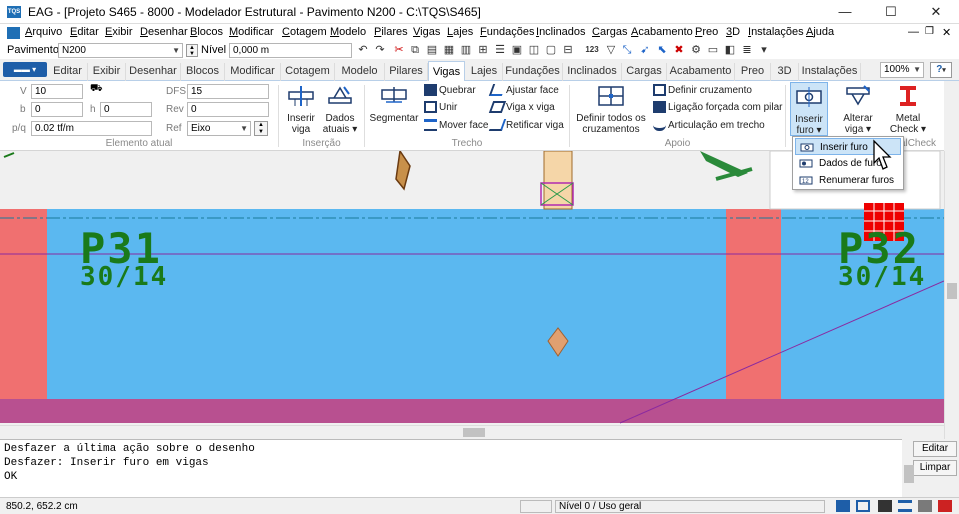  Describe the element at coordinates (627, 50) in the screenshot. I see `arrows-icon: ⤡` at that location.